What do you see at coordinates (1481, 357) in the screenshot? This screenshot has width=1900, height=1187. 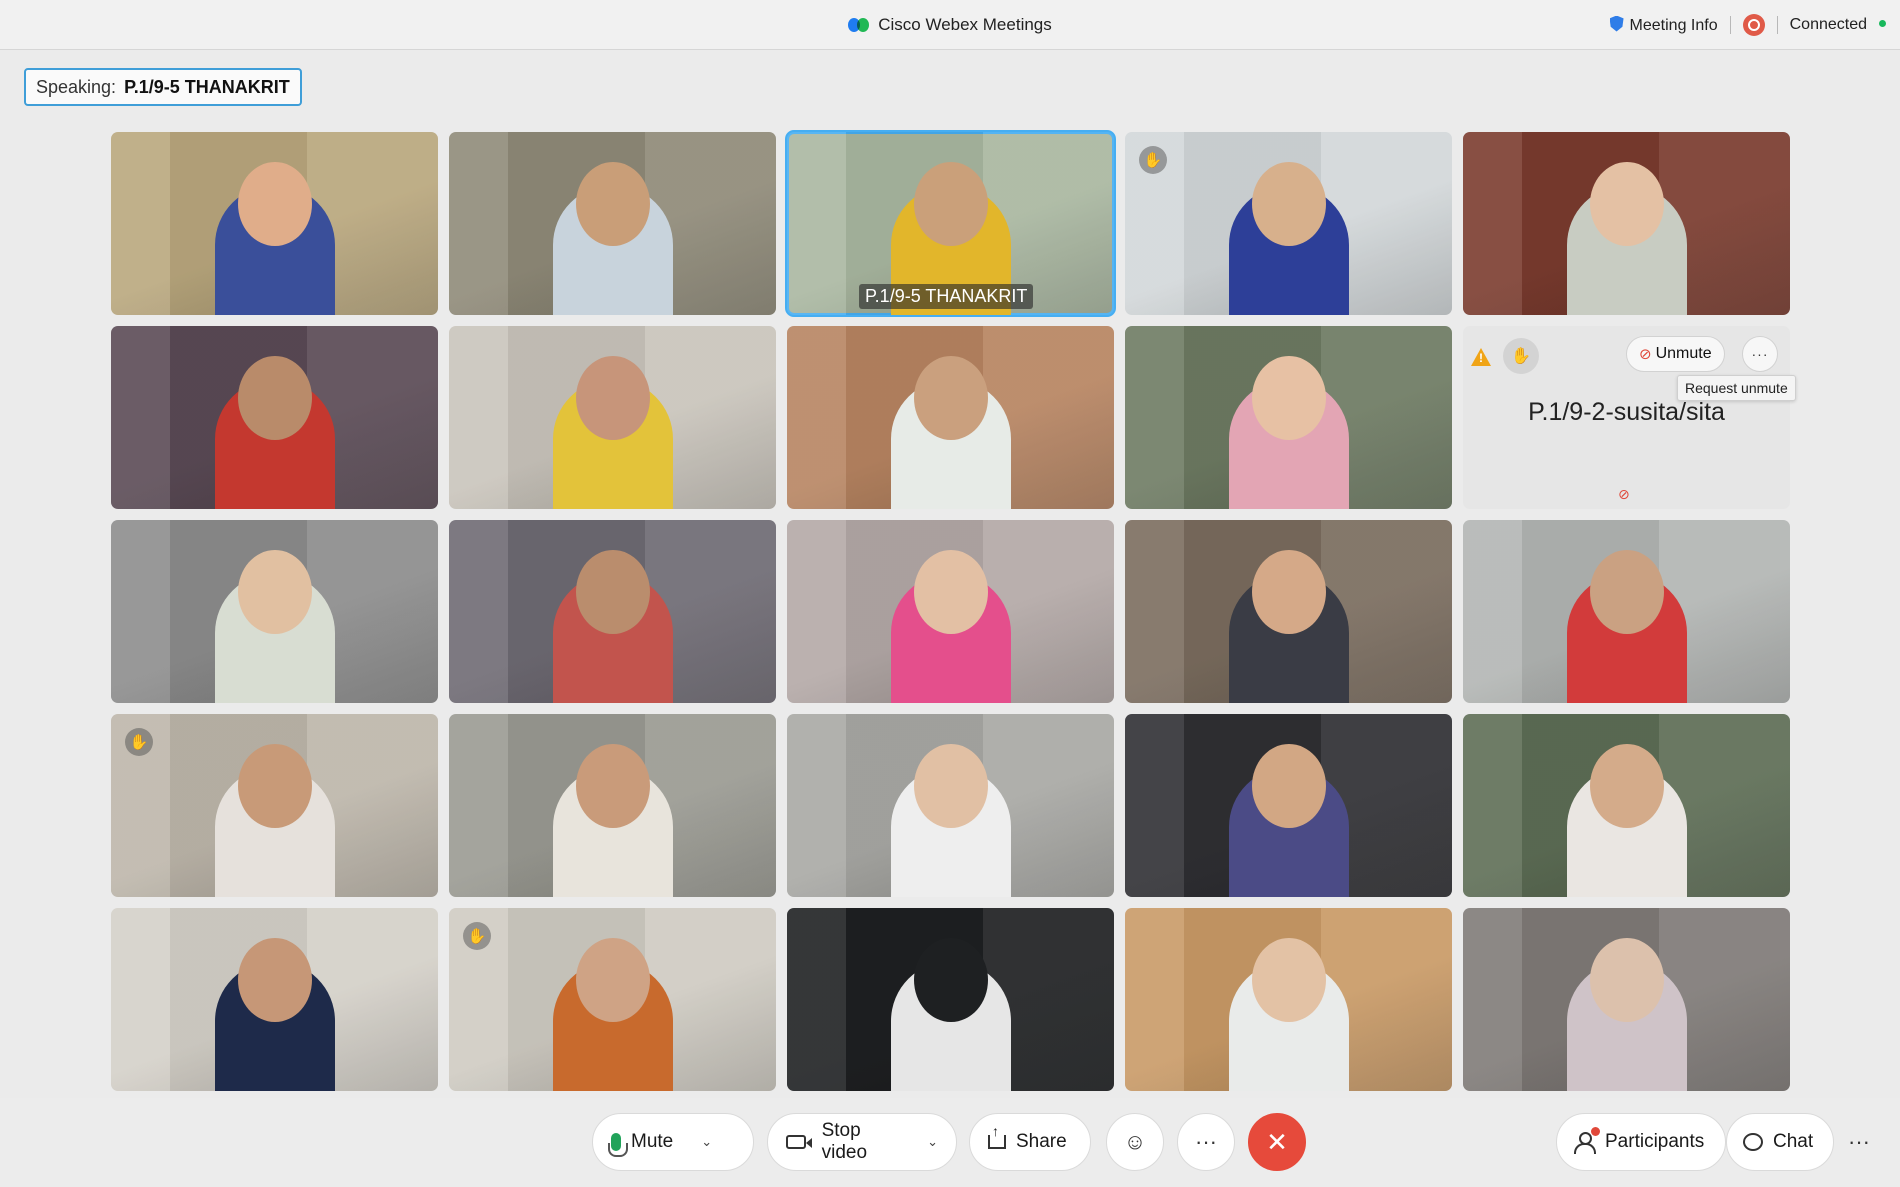 I see `warning-icon` at bounding box center [1481, 357].